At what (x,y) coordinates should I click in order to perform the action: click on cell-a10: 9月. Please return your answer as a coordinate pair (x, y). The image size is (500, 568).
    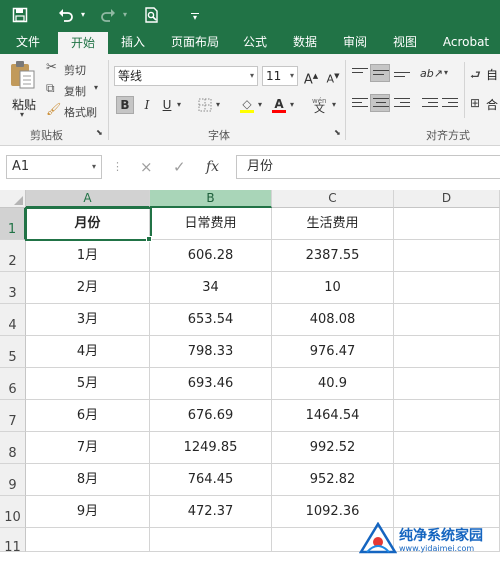
    Looking at the image, I should click on (88, 512).